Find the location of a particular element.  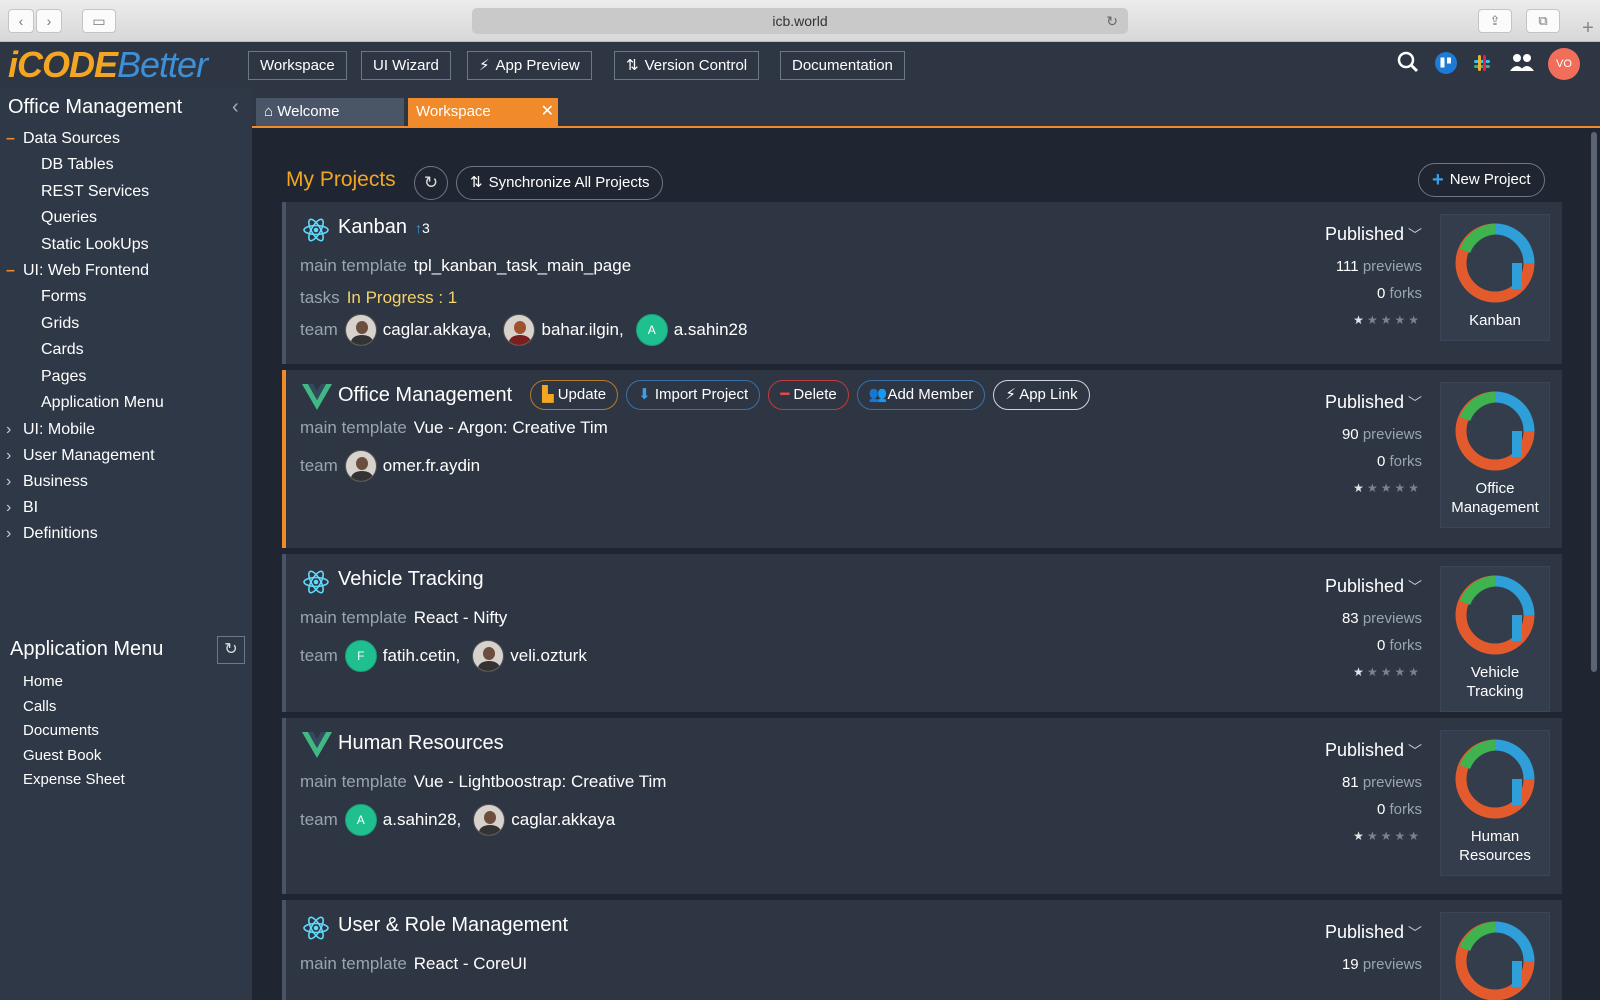

team-icon is located at coordinates (1522, 65).